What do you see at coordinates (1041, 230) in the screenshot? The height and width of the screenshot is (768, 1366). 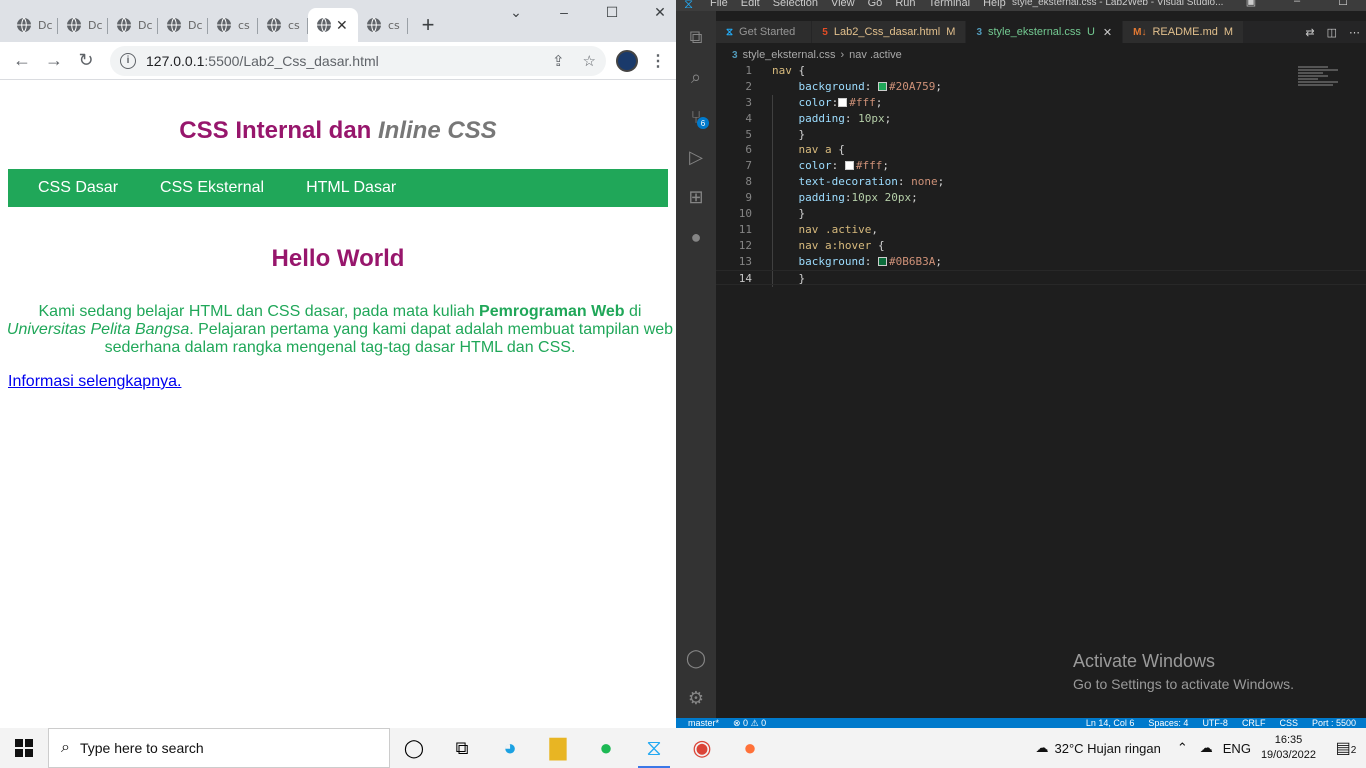 I see `code-line: 11 nav .active,` at bounding box center [1041, 230].